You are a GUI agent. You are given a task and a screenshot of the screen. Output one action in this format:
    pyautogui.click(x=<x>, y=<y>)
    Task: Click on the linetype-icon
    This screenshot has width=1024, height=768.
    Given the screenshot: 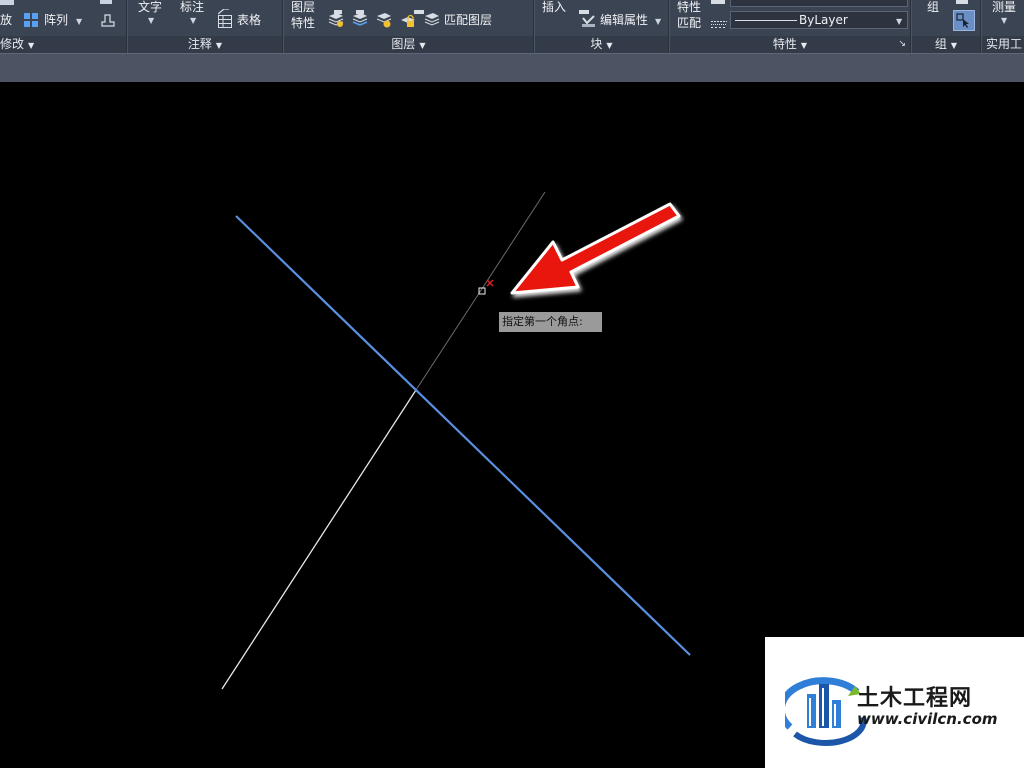 What is the action you would take?
    pyautogui.click(x=719, y=24)
    